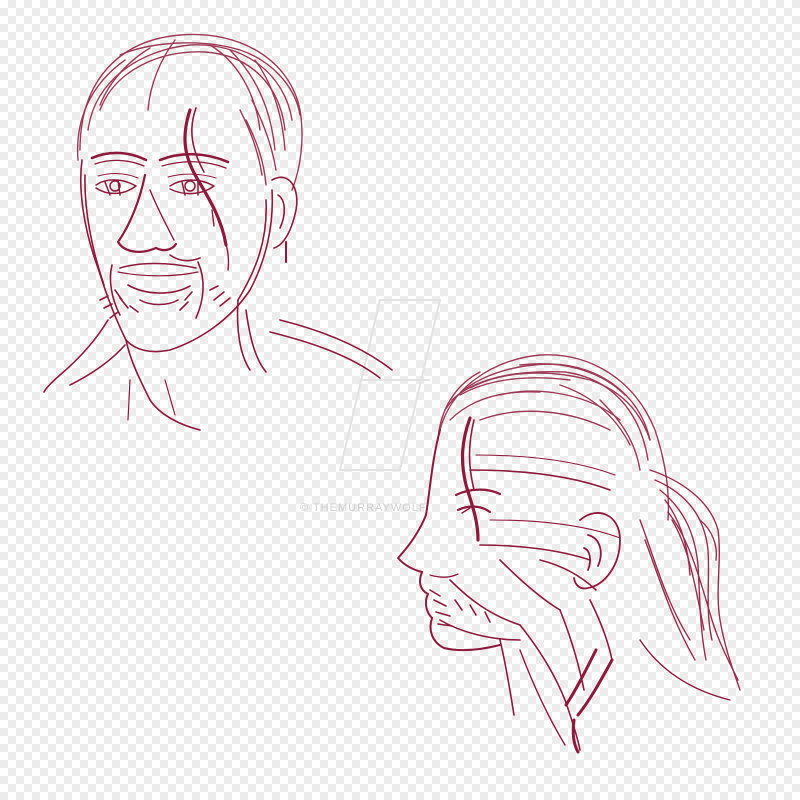  What do you see at coordinates (390, 385) in the screenshot?
I see `watermark-logo-icon` at bounding box center [390, 385].